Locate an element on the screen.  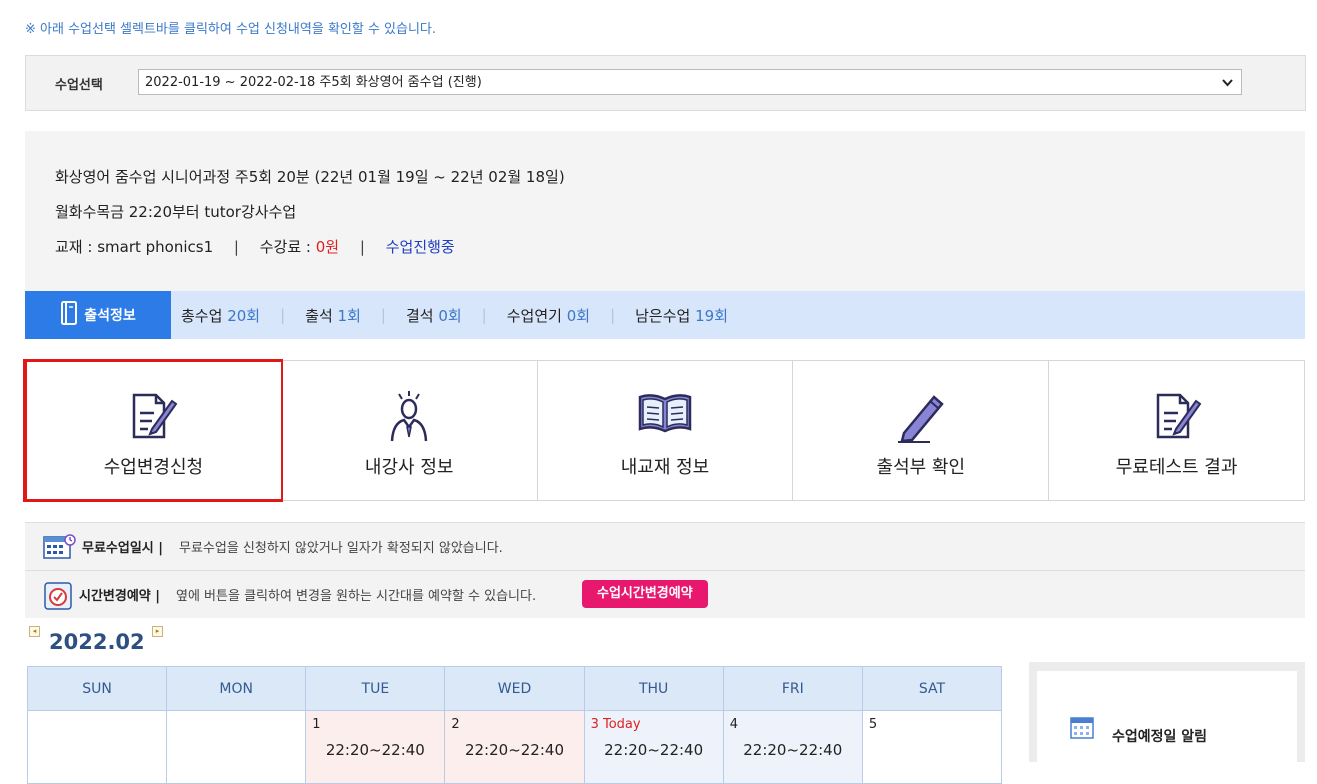
chevron-down-icon is located at coordinates (1227, 88).